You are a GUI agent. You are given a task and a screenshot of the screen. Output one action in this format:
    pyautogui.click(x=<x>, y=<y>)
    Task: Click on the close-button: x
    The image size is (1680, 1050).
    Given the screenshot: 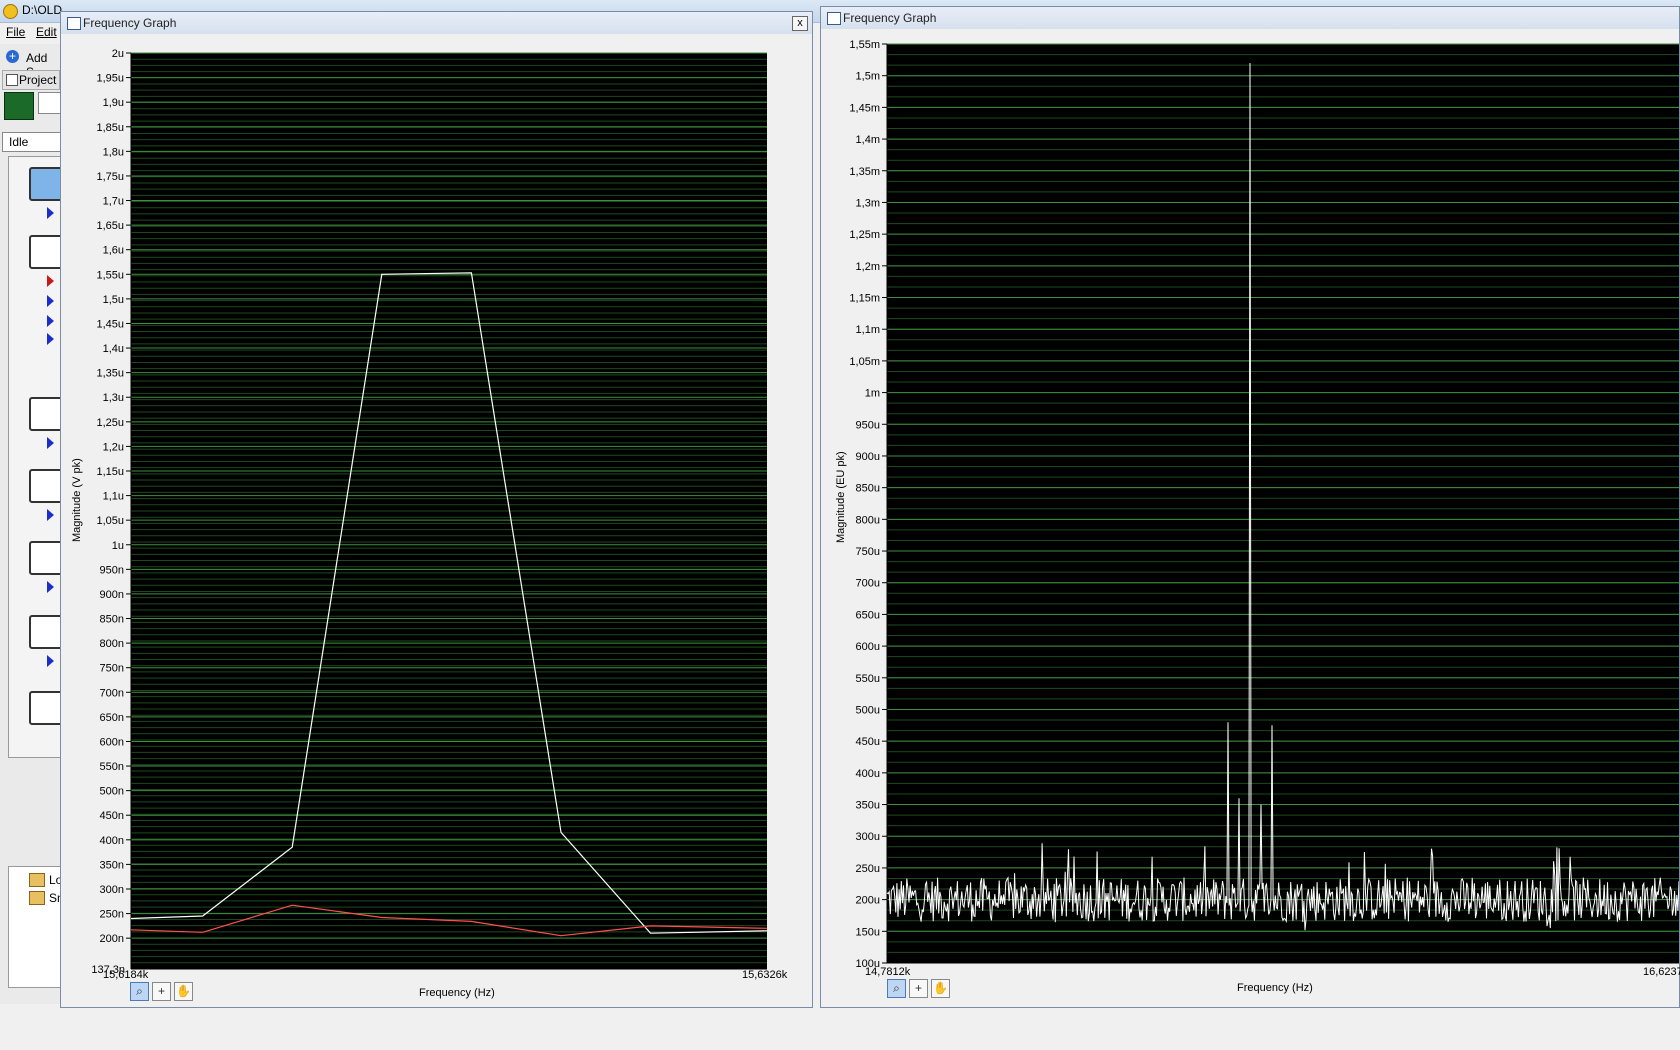 What is the action you would take?
    pyautogui.click(x=800, y=23)
    